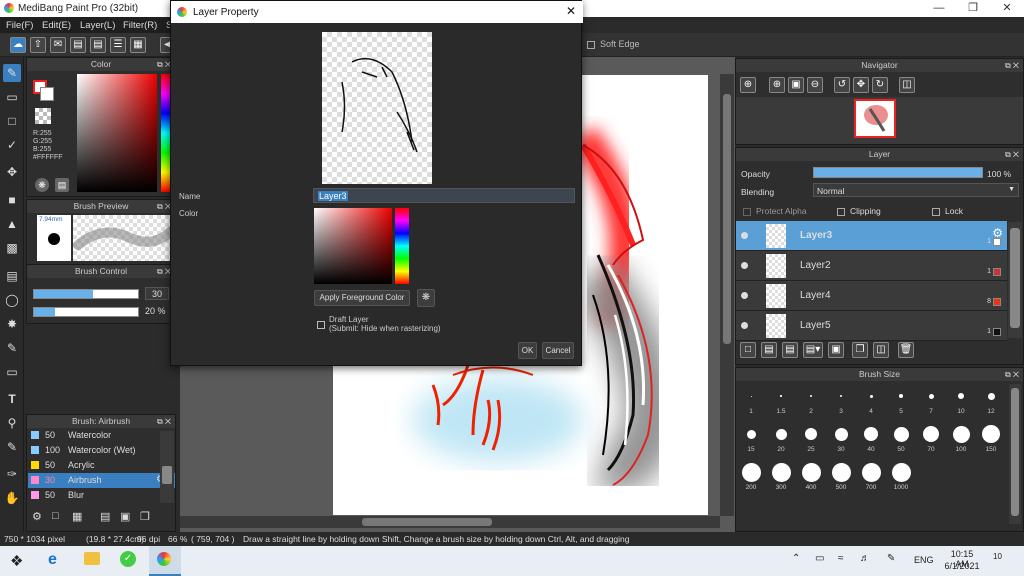  Describe the element at coordinates (865, 558) in the screenshot. I see `volume-icon: ♬` at that location.